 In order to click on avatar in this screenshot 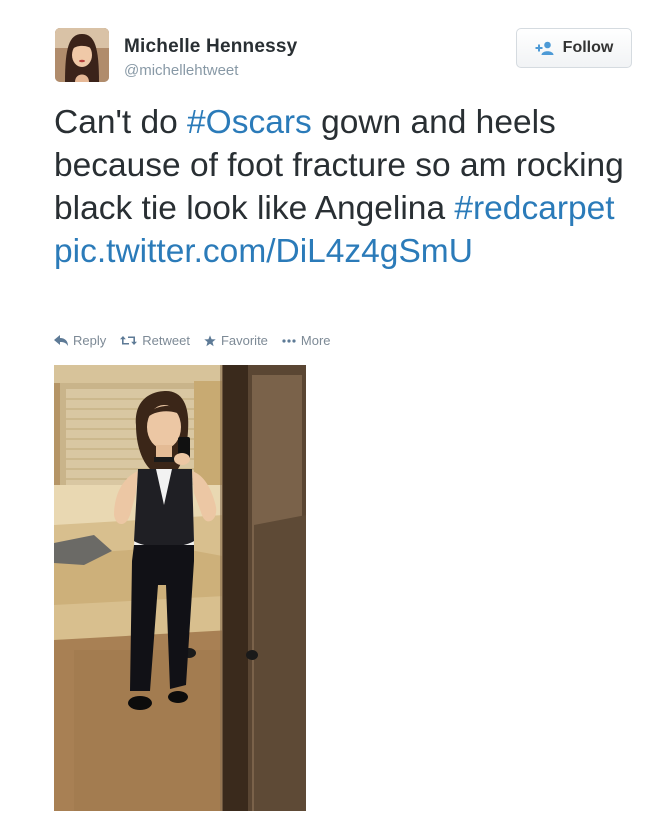, I will do `click(82, 55)`.